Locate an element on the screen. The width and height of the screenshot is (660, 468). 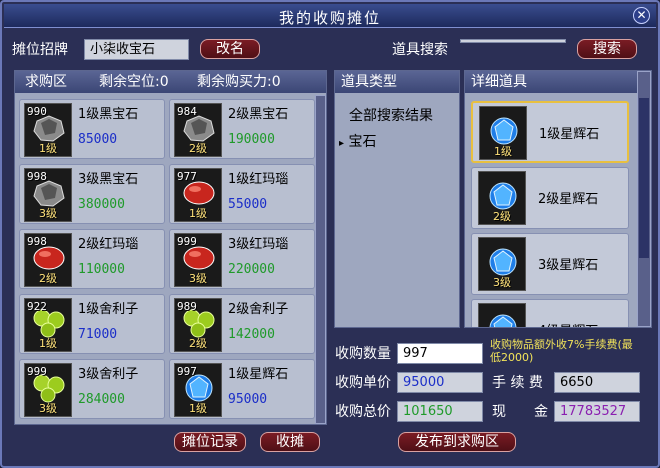
green-gem-icon: 999 3级 is located at coordinates (48, 390).